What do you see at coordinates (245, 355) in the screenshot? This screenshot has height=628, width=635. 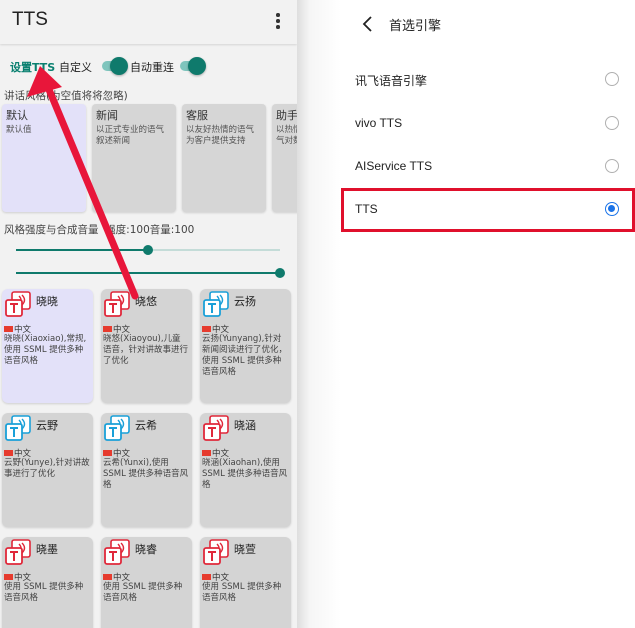 I see `voice-description: 云扬(Yunyang),针对新闻阅读进行了优化，使用 SSML 提供多种语音风格` at bounding box center [245, 355].